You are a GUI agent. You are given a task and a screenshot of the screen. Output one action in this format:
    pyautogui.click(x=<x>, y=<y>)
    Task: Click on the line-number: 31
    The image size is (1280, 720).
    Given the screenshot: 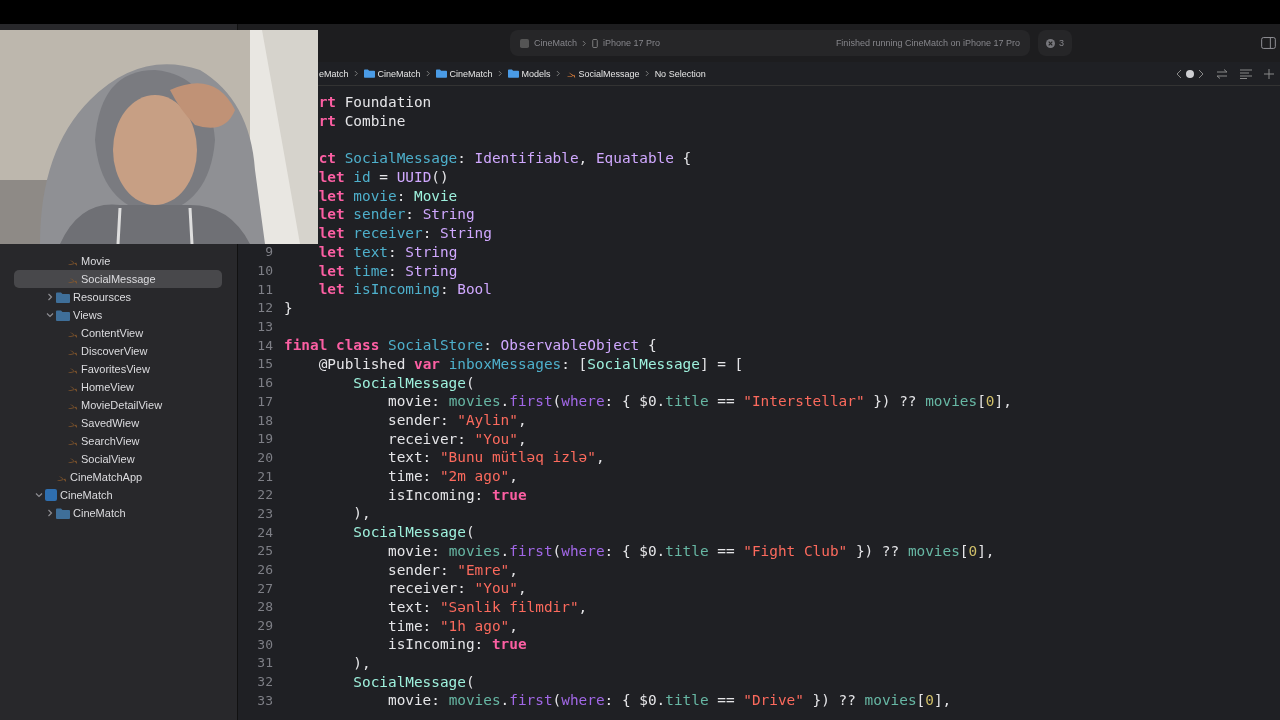 What is the action you would take?
    pyautogui.click(x=265, y=663)
    